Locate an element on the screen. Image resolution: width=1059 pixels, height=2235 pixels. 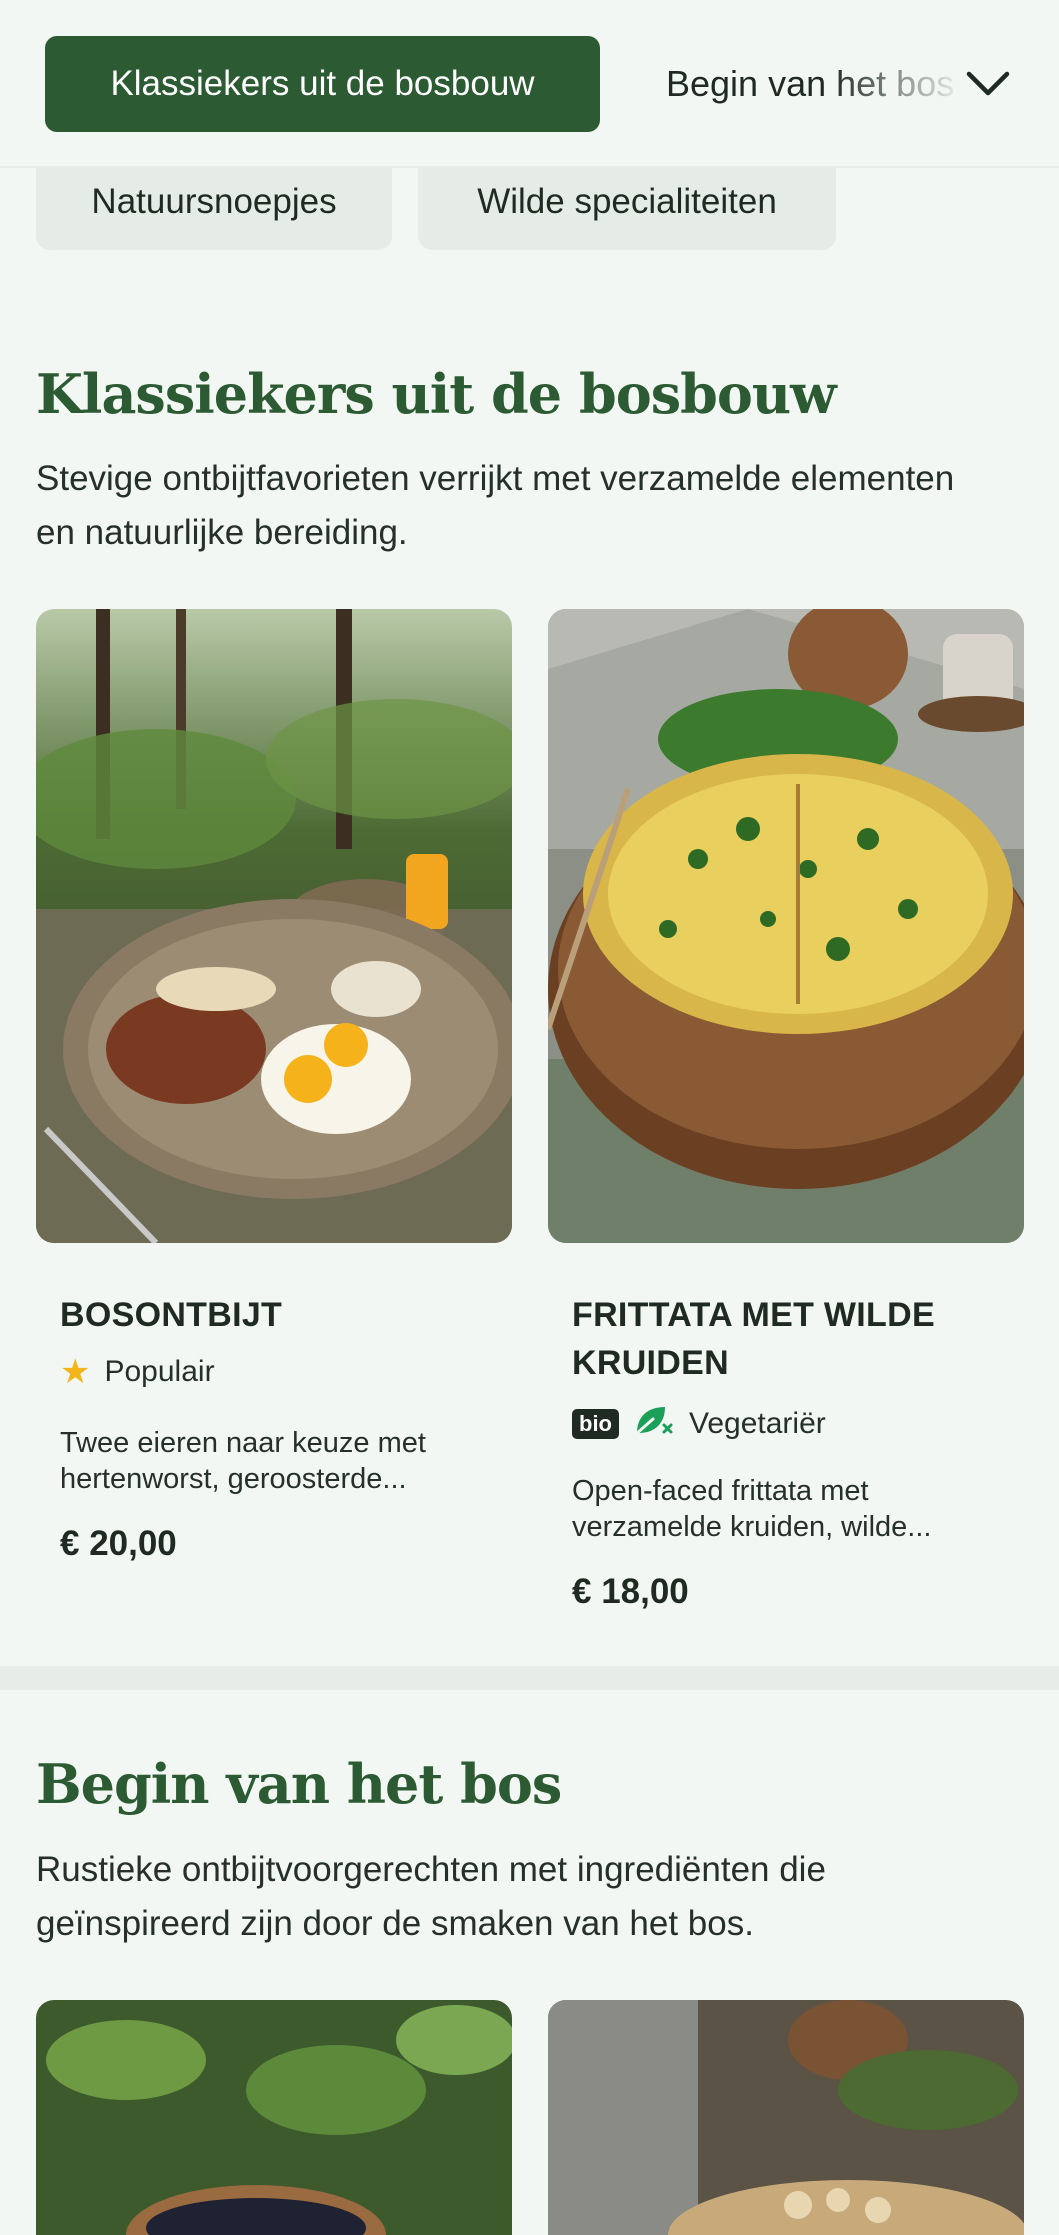
category-tab-active: Klassiekers uit de bosbouw is located at coordinates (322, 84).